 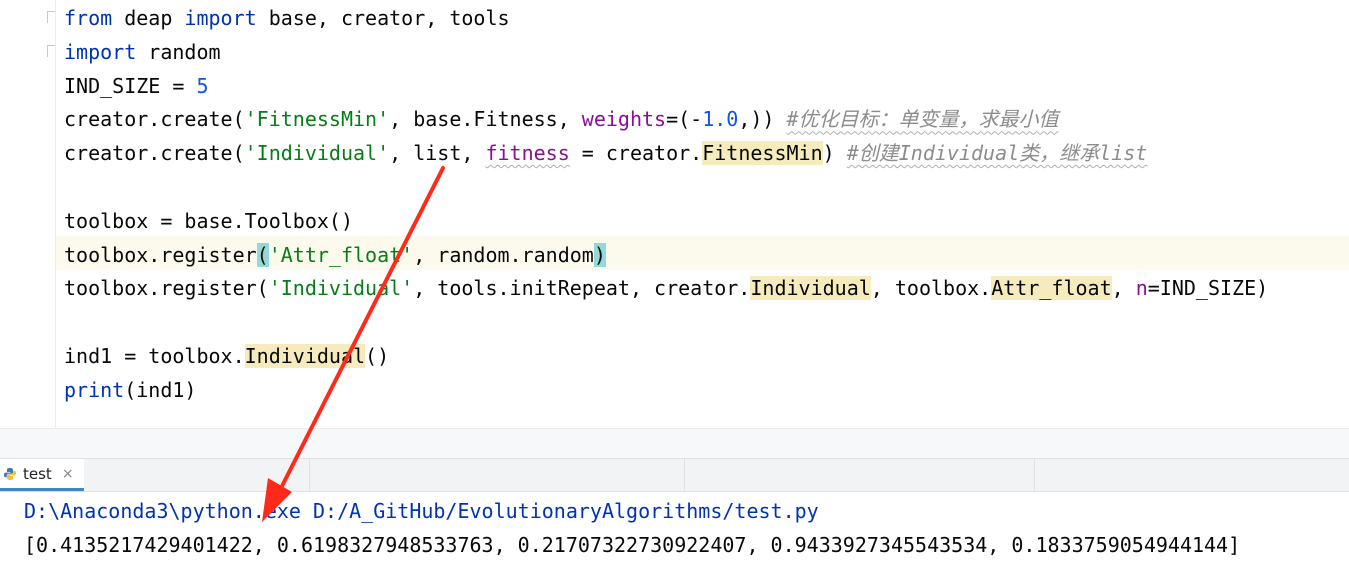 What do you see at coordinates (202, 85) in the screenshot?
I see `code-token: 5` at bounding box center [202, 85].